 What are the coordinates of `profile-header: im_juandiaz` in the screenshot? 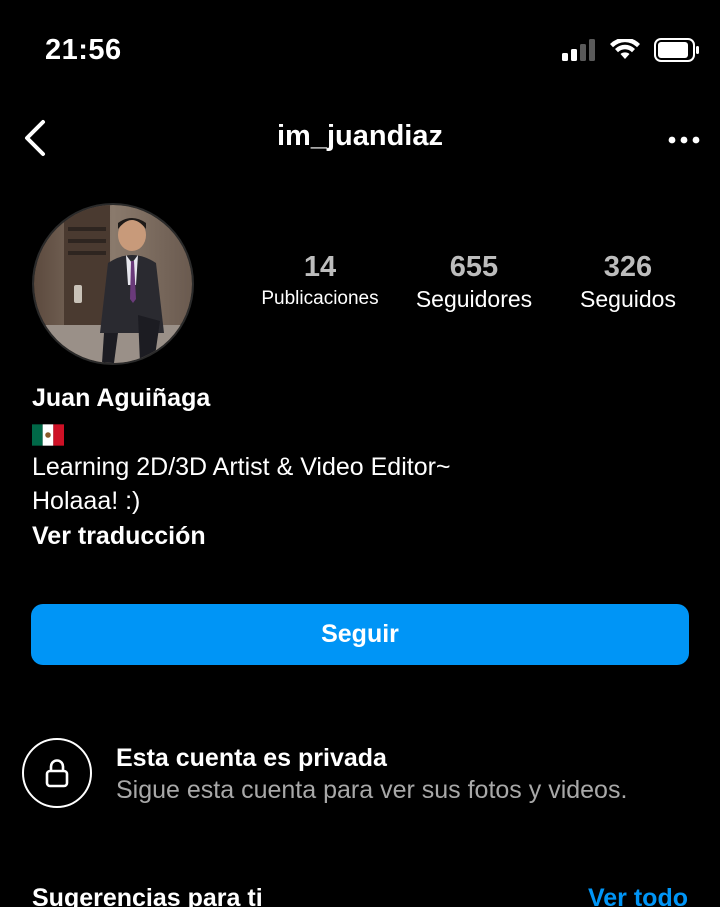 It's located at (360, 140).